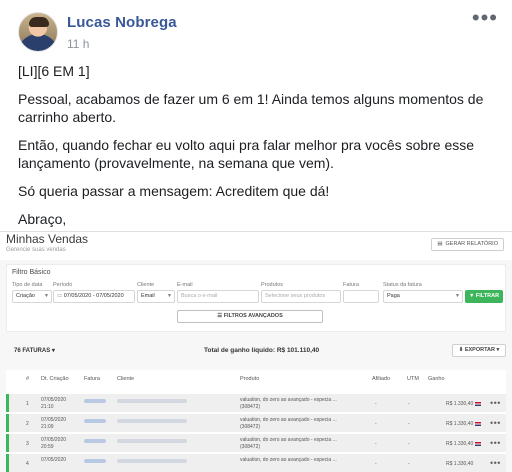 The image size is (512, 472). Describe the element at coordinates (53, 351) in the screenshot. I see `chevron-down-icon: ▾` at that location.